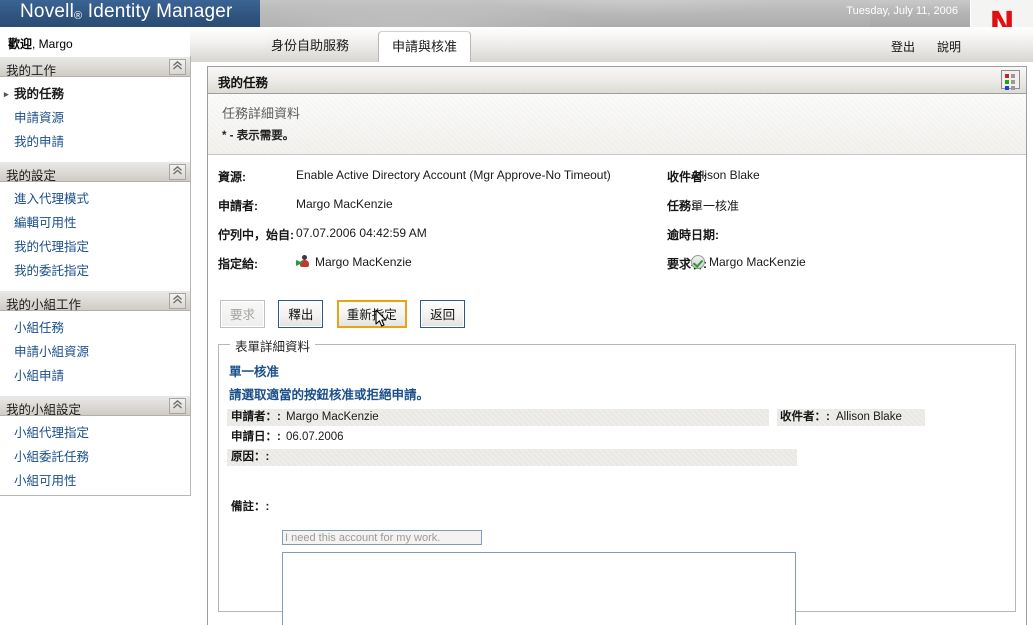 The image size is (1033, 625). Describe the element at coordinates (698, 262) in the screenshot. I see `green-check-icon` at that location.